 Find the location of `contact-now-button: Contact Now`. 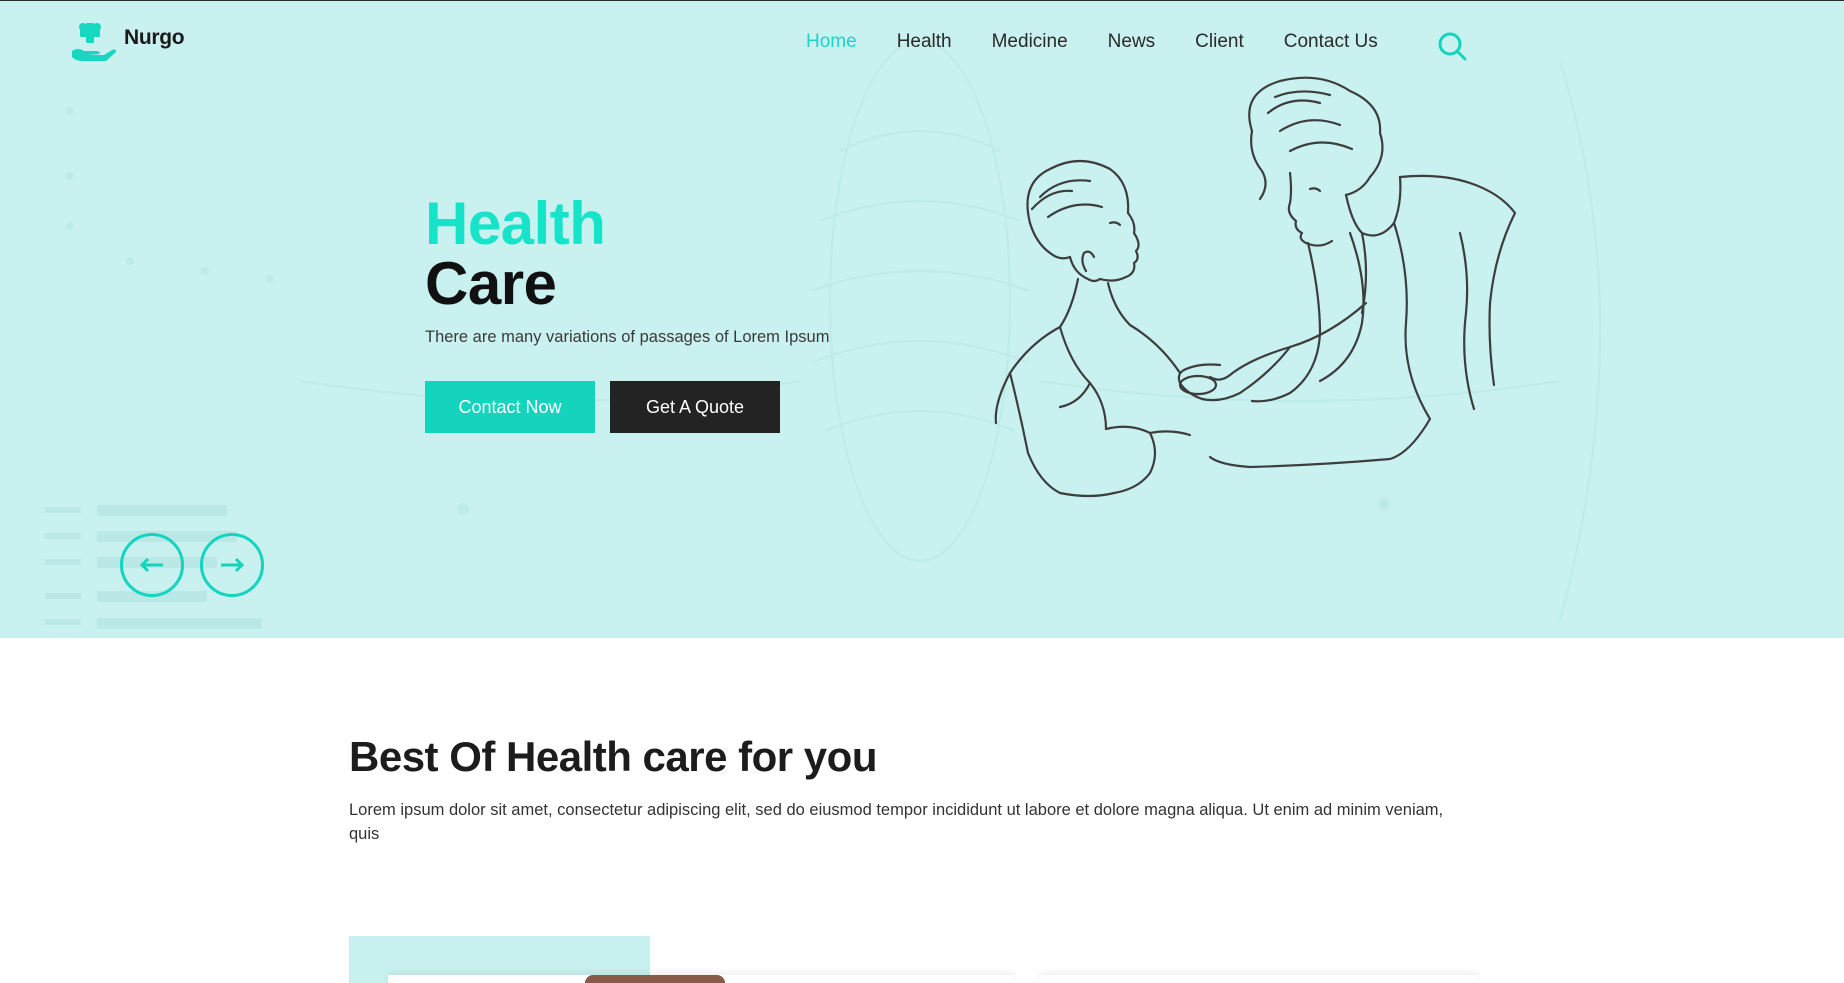

contact-now-button: Contact Now is located at coordinates (510, 407).